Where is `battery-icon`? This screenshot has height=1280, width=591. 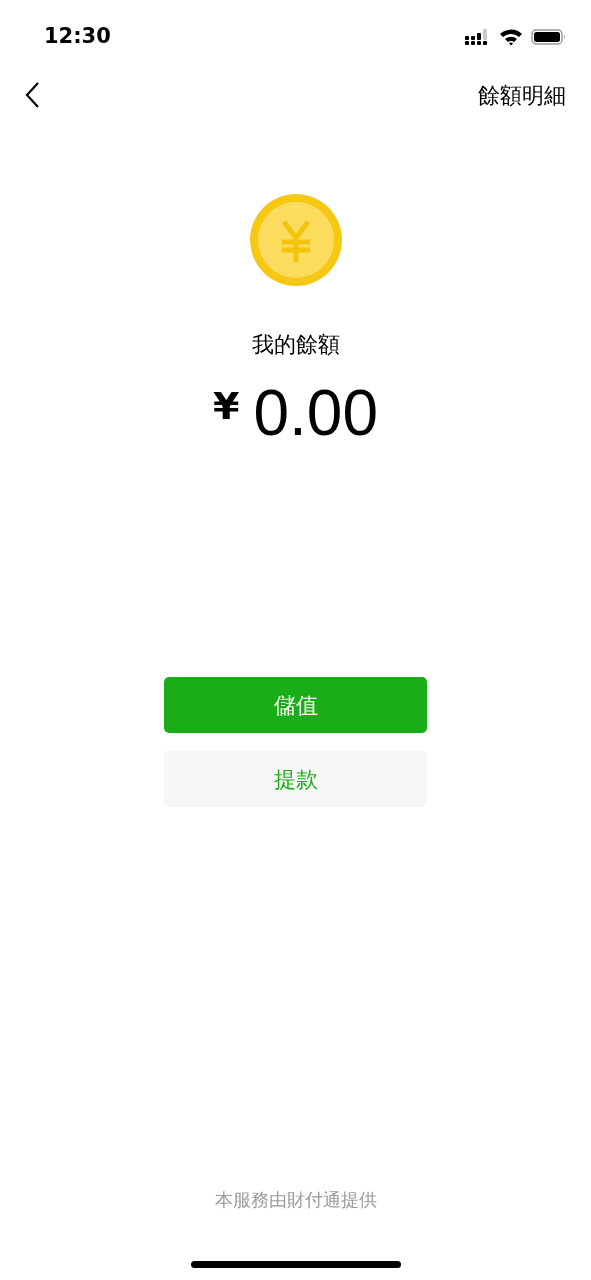
battery-icon is located at coordinates (549, 37).